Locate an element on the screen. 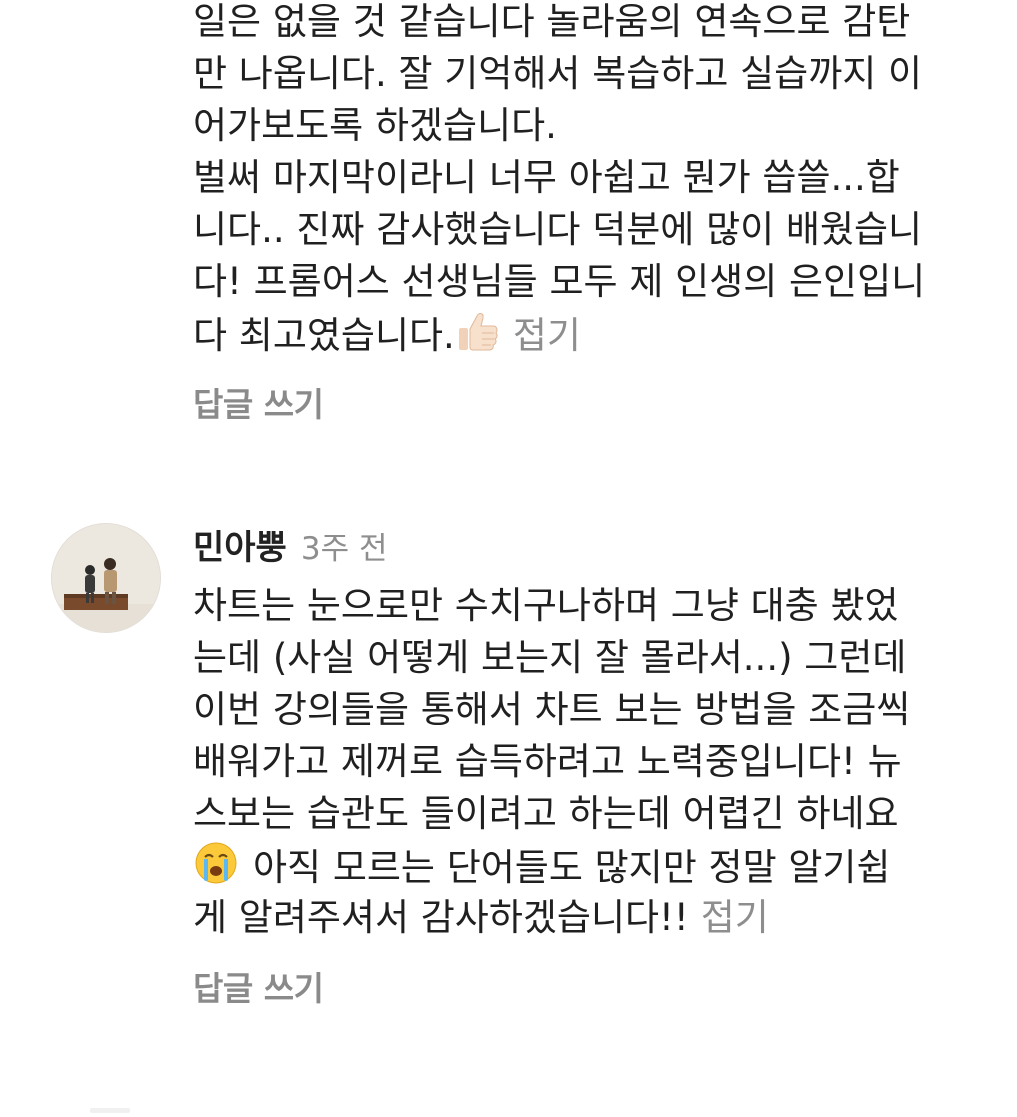  comment-line: 다! 프롬어스 선생님들 모두 제 인생의 은인입니 is located at coordinates (559, 281).